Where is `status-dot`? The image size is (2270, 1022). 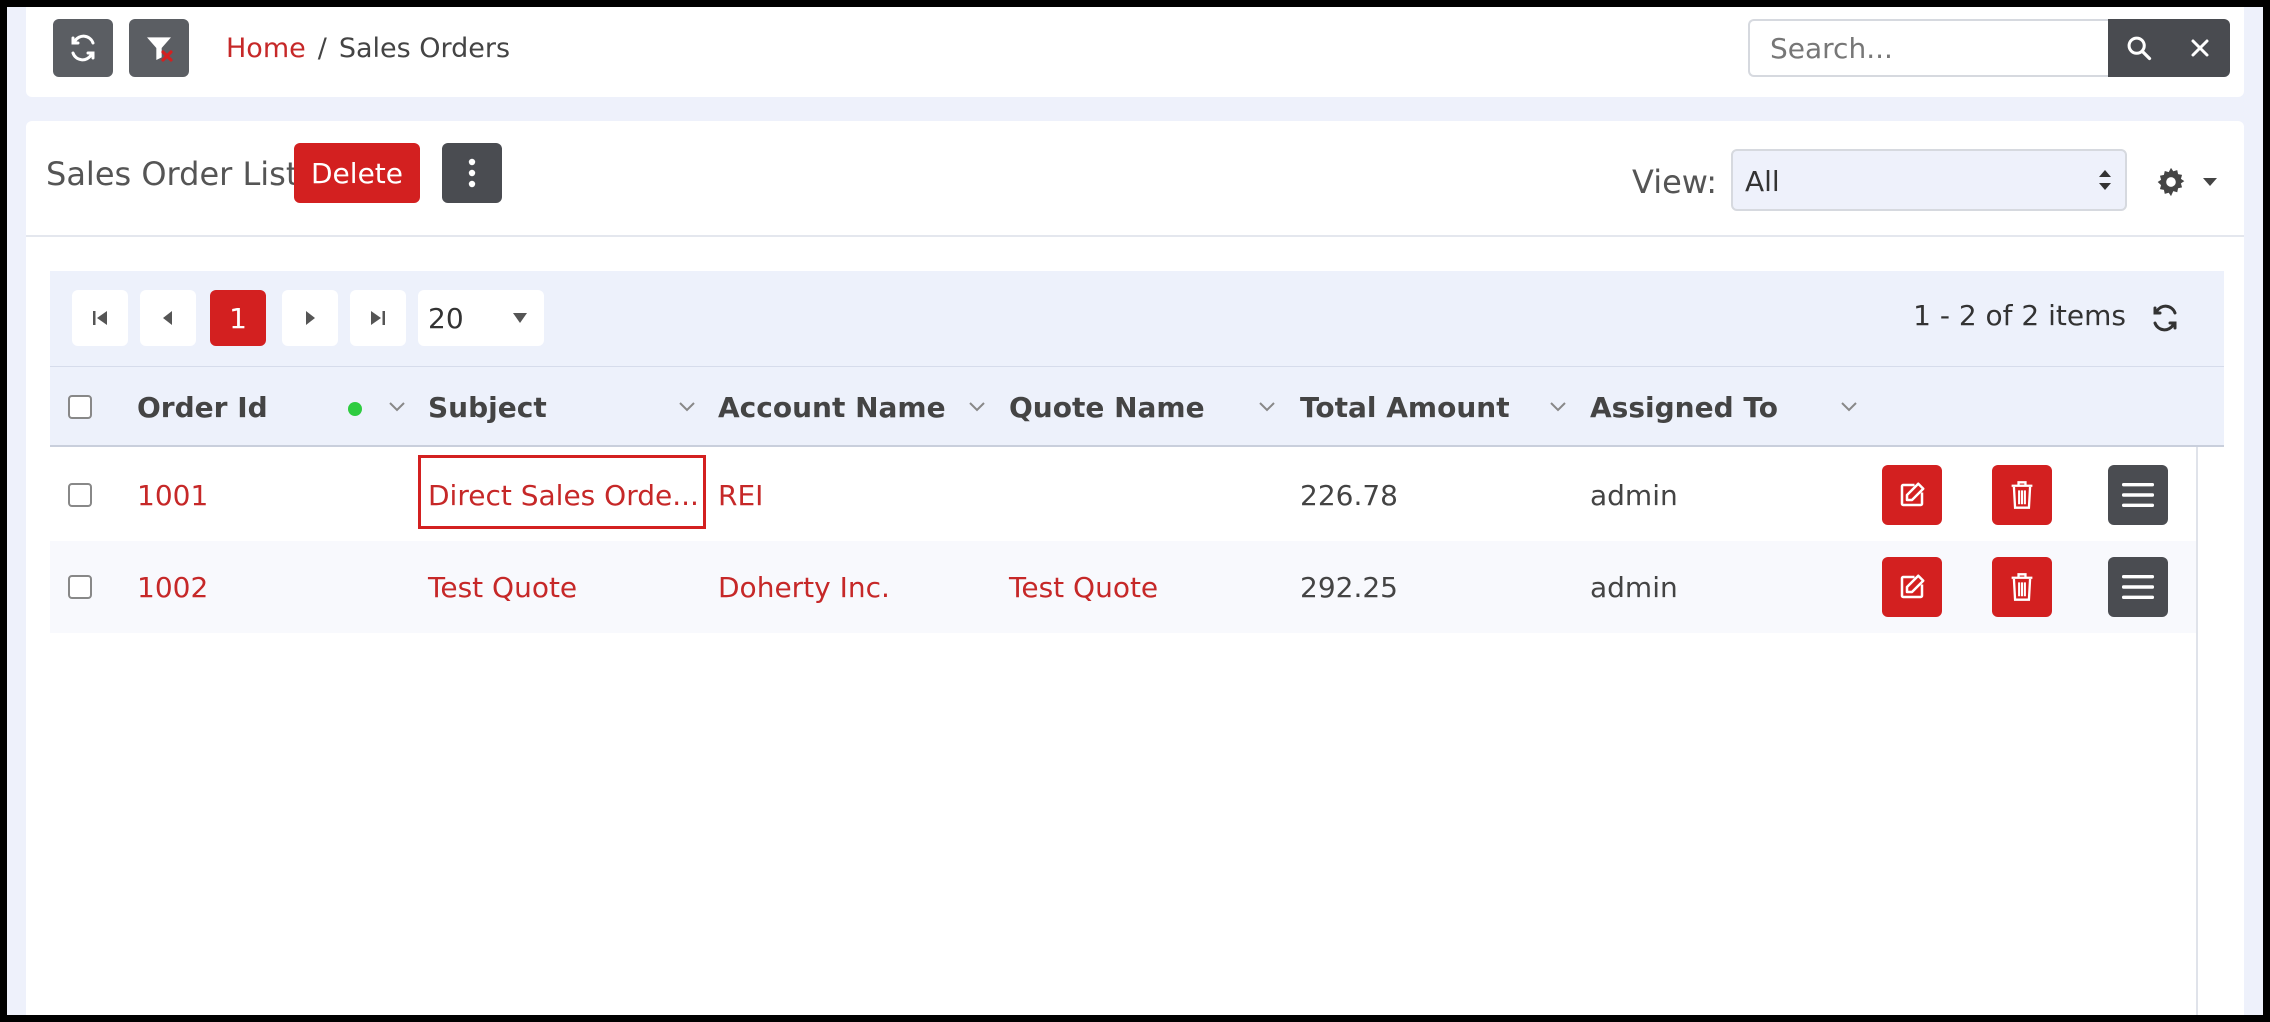
status-dot is located at coordinates (355, 409).